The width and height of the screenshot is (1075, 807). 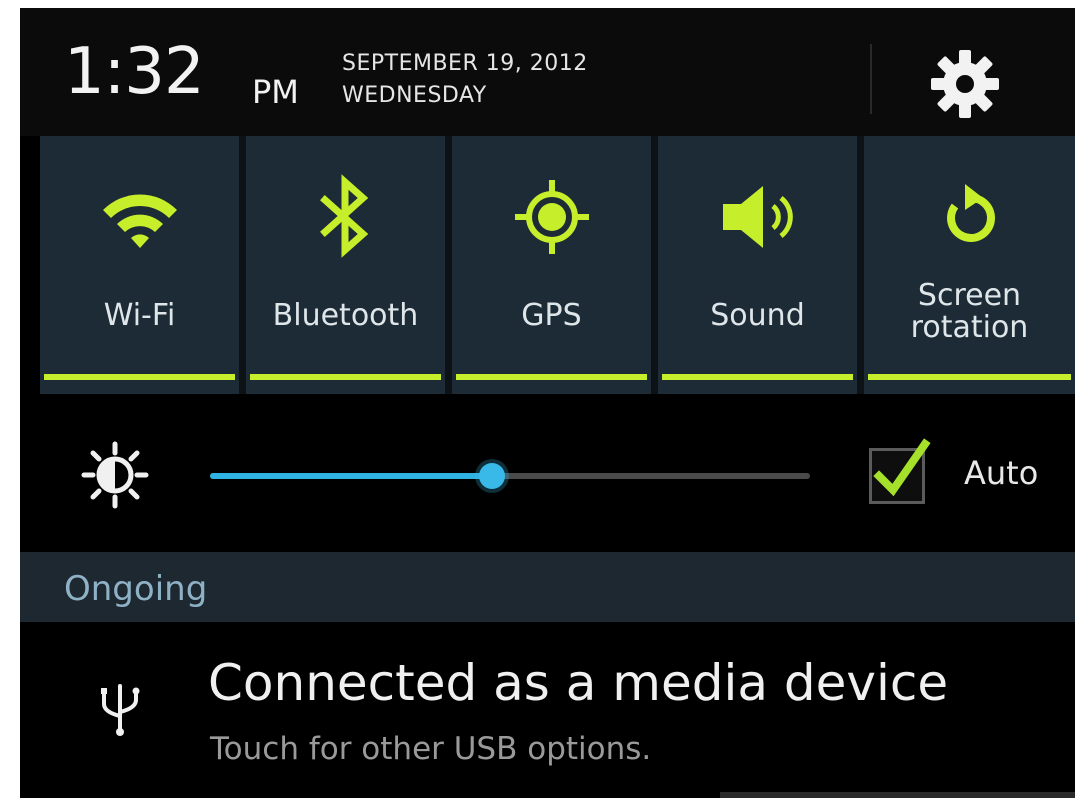 I want to click on usb-icon, so click(x=120, y=710).